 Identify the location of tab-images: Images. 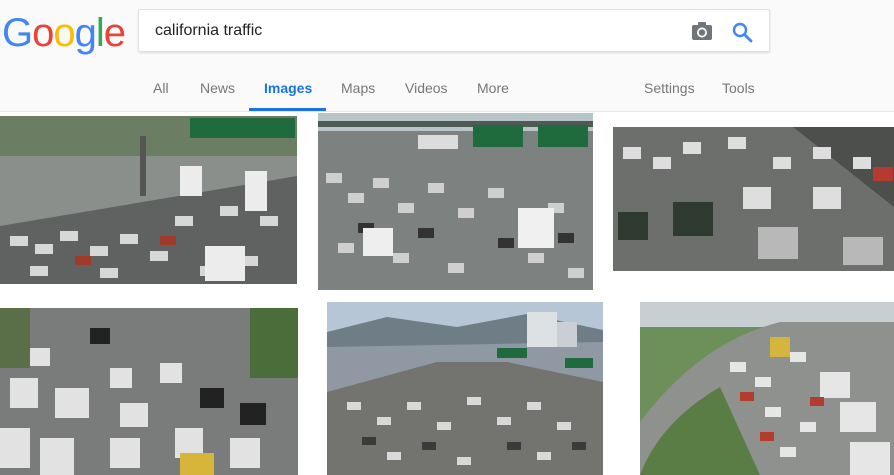
(288, 88).